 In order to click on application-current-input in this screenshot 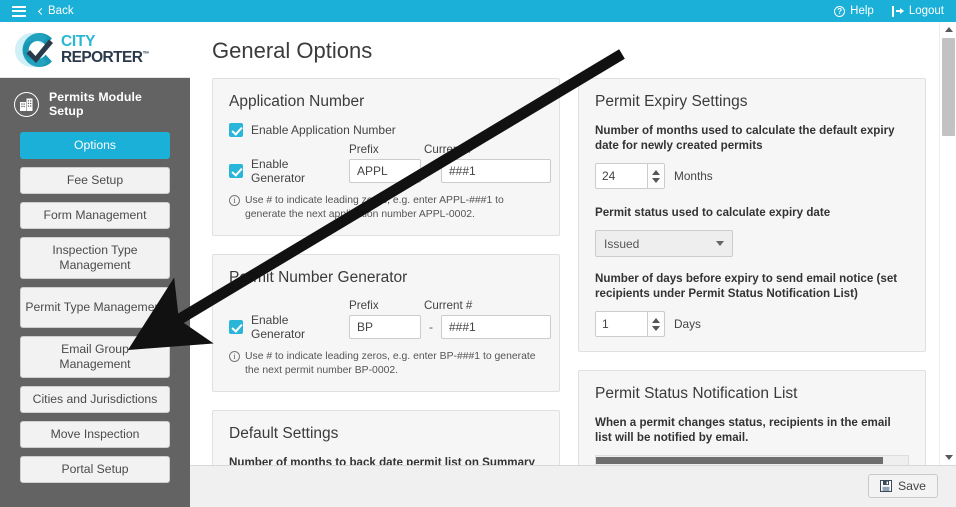, I will do `click(496, 171)`.